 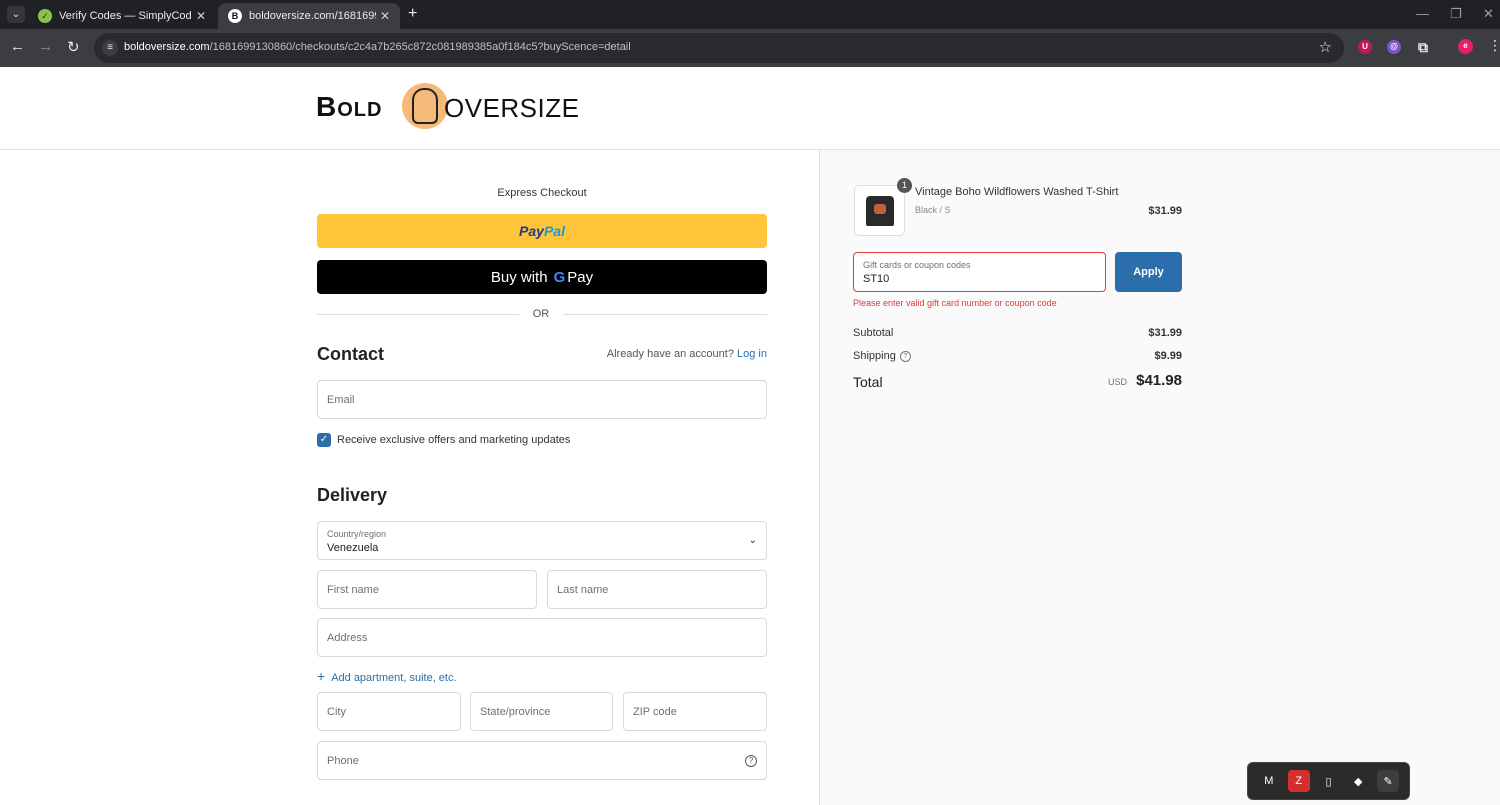 What do you see at coordinates (17, 46) in the screenshot?
I see `back-icon: ←` at bounding box center [17, 46].